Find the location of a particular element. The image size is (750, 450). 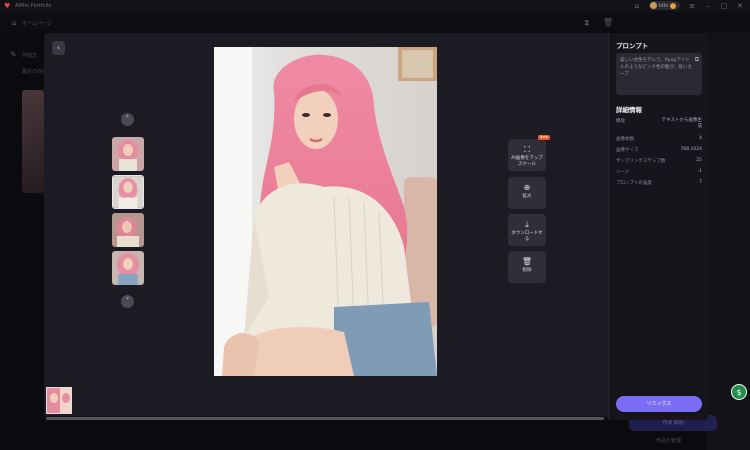

detail-label: プロンプトの強度 is located at coordinates (634, 183).